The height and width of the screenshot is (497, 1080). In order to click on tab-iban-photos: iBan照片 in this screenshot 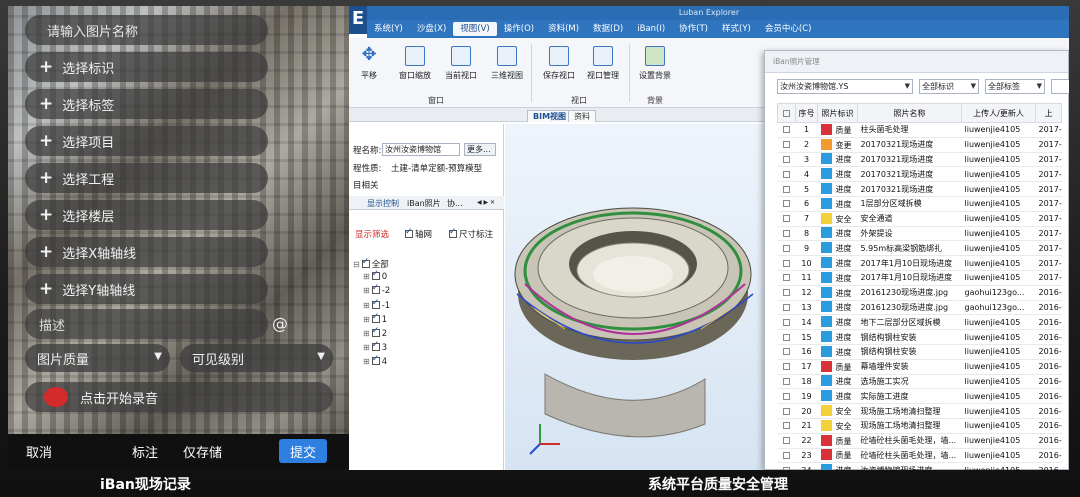, I will do `click(424, 203)`.